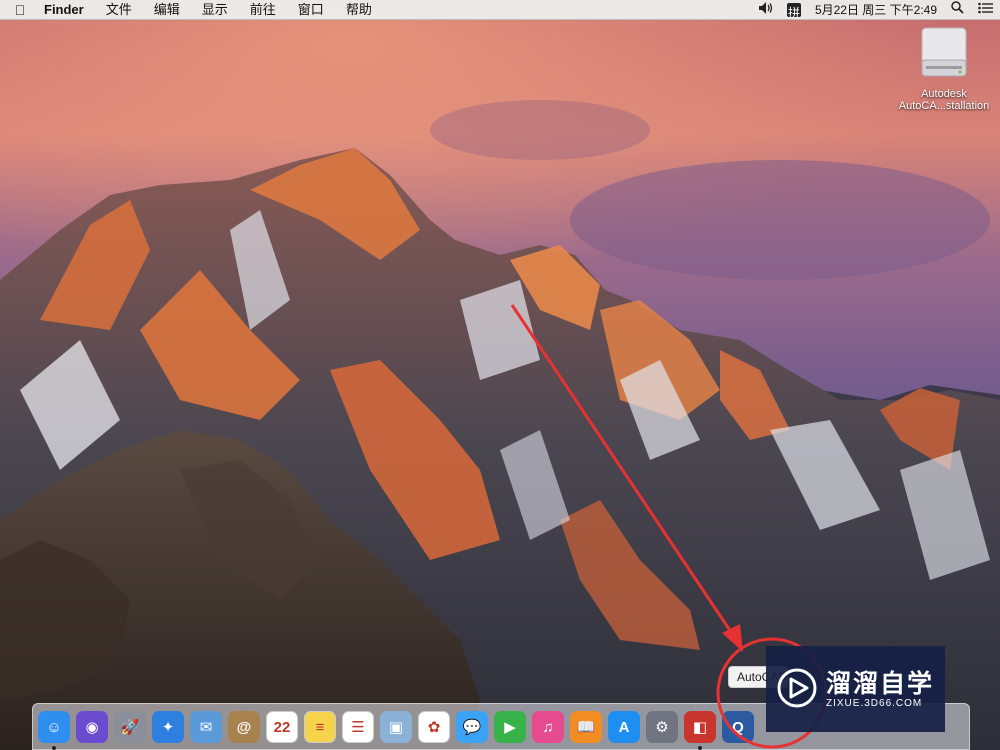 The height and width of the screenshot is (750, 1000). Describe the element at coordinates (510, 727) in the screenshot. I see `facetime-icon: ▶` at that location.